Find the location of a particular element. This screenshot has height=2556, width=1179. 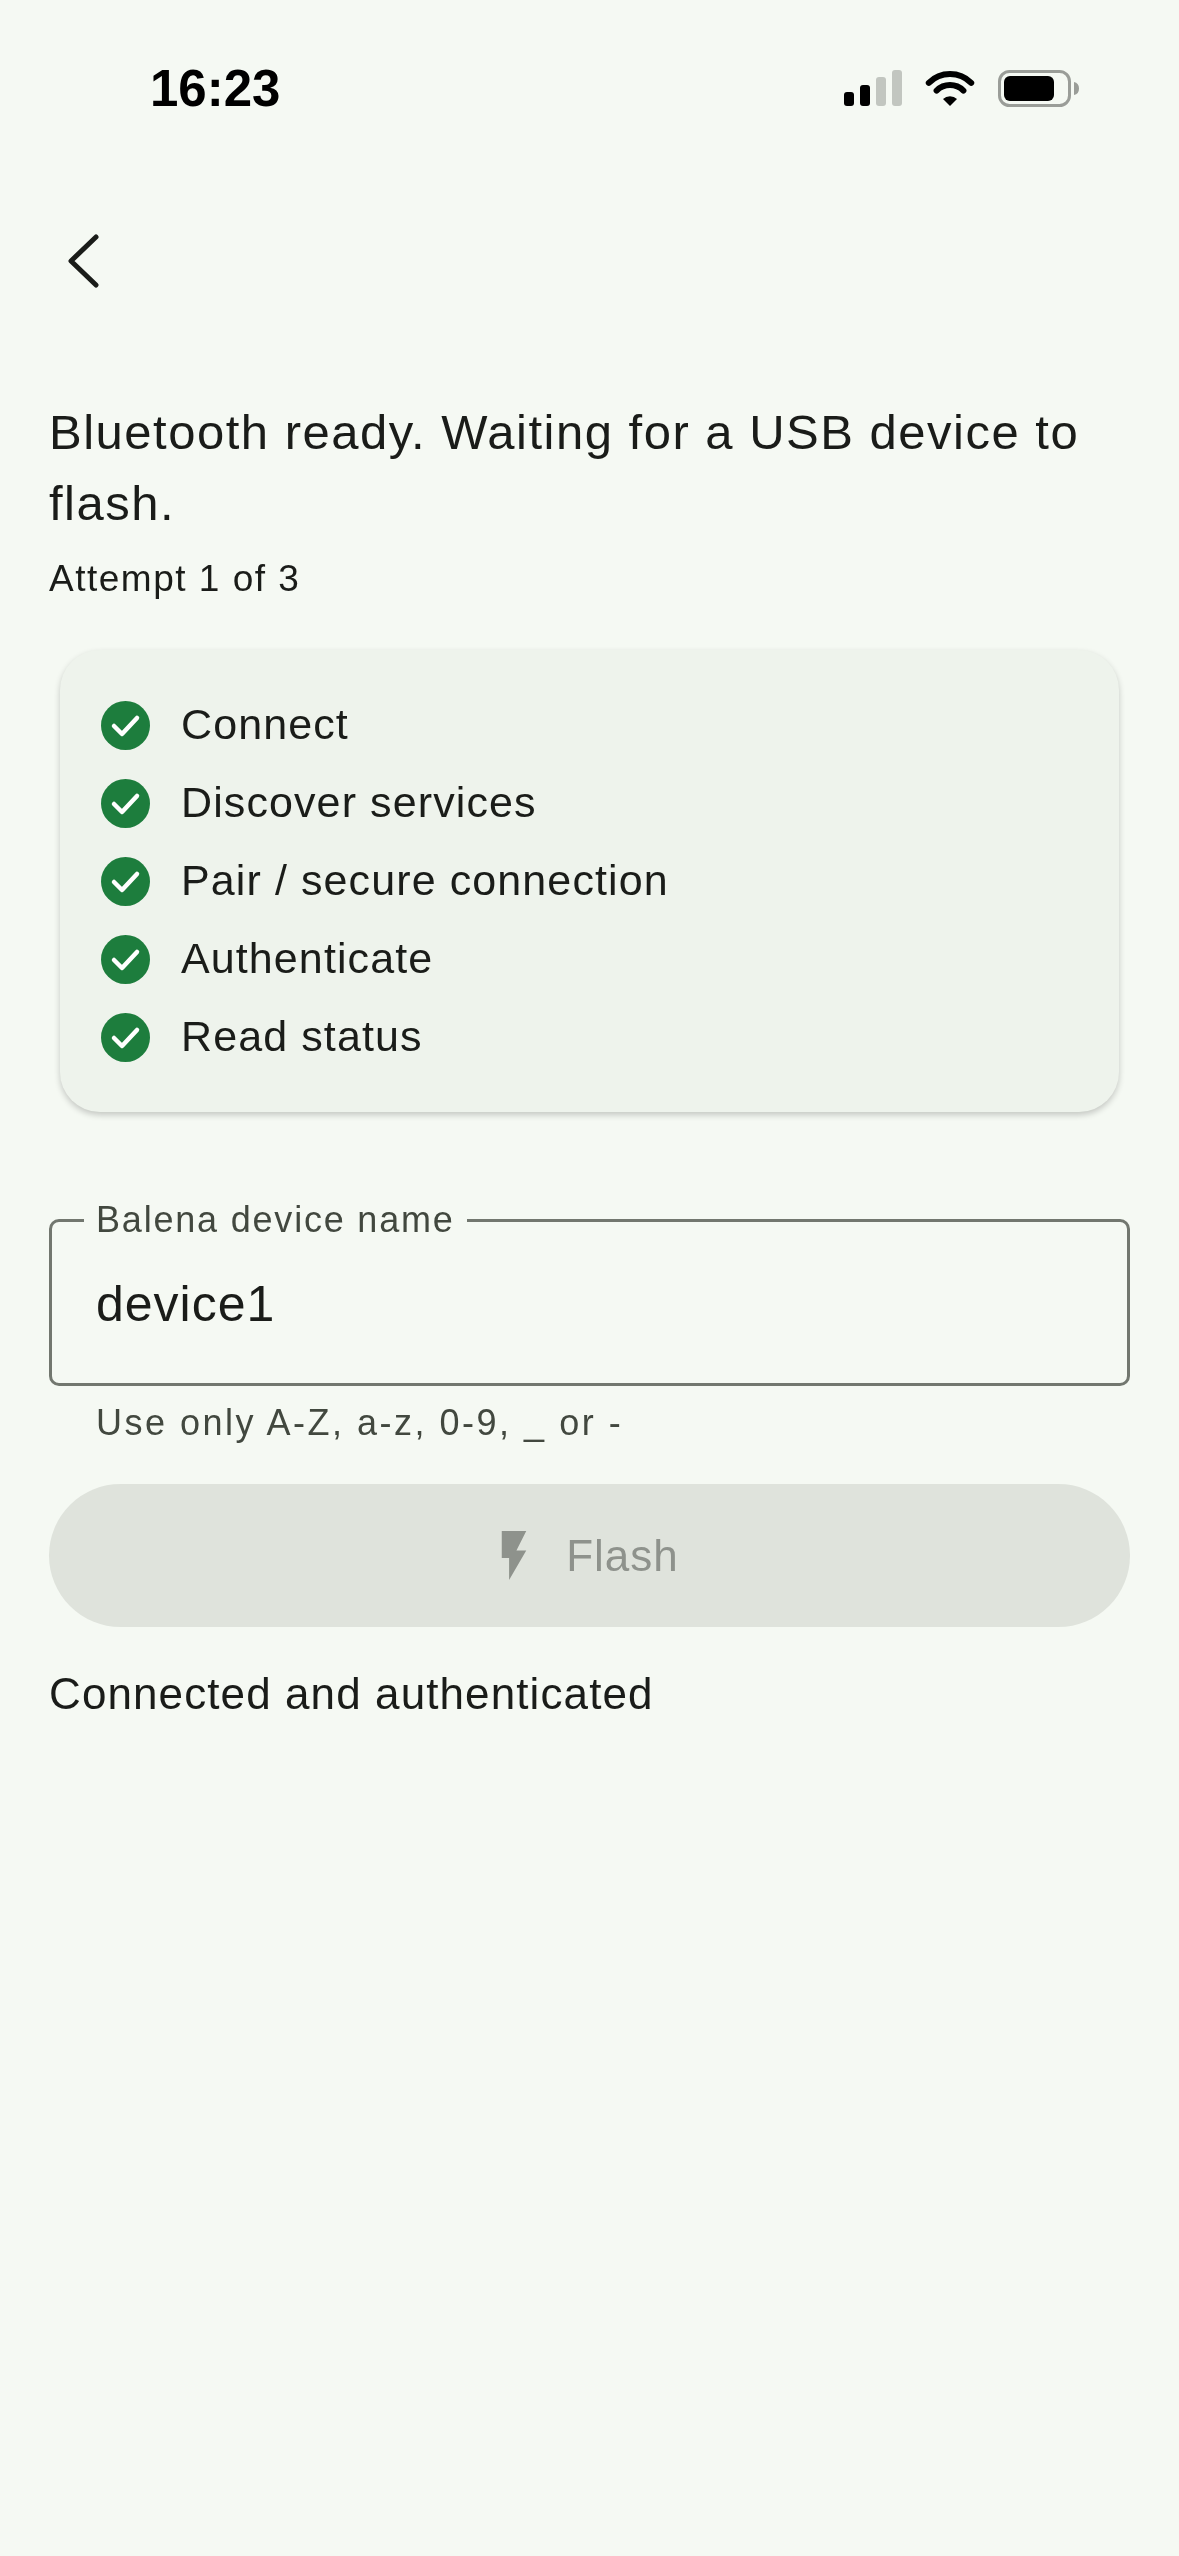

step-label: Connect is located at coordinates (265, 725).